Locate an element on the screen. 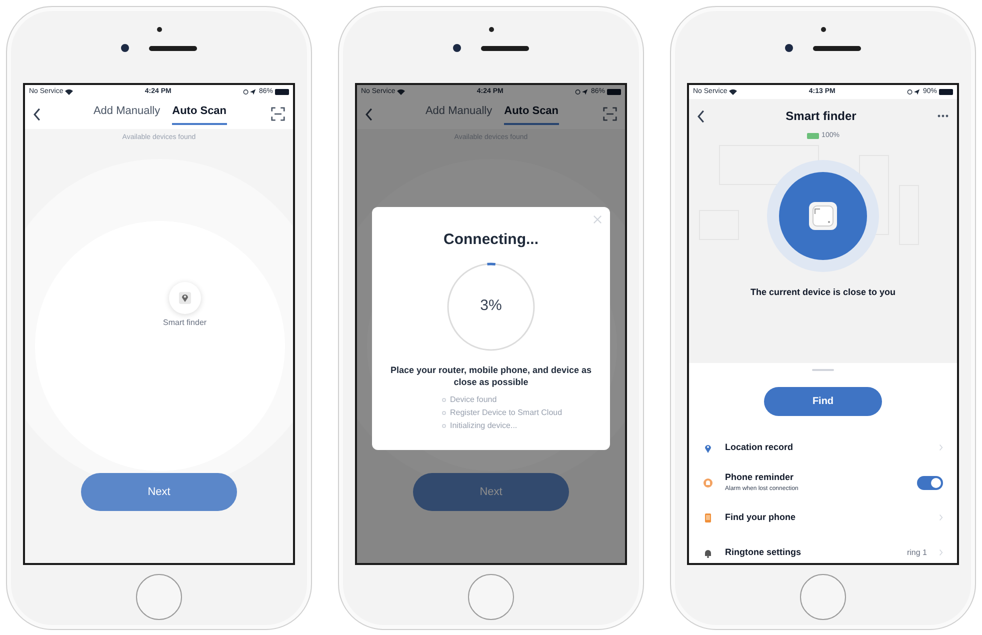 This screenshot has height=635, width=982. status-text: The current device is close to you is located at coordinates (823, 292).